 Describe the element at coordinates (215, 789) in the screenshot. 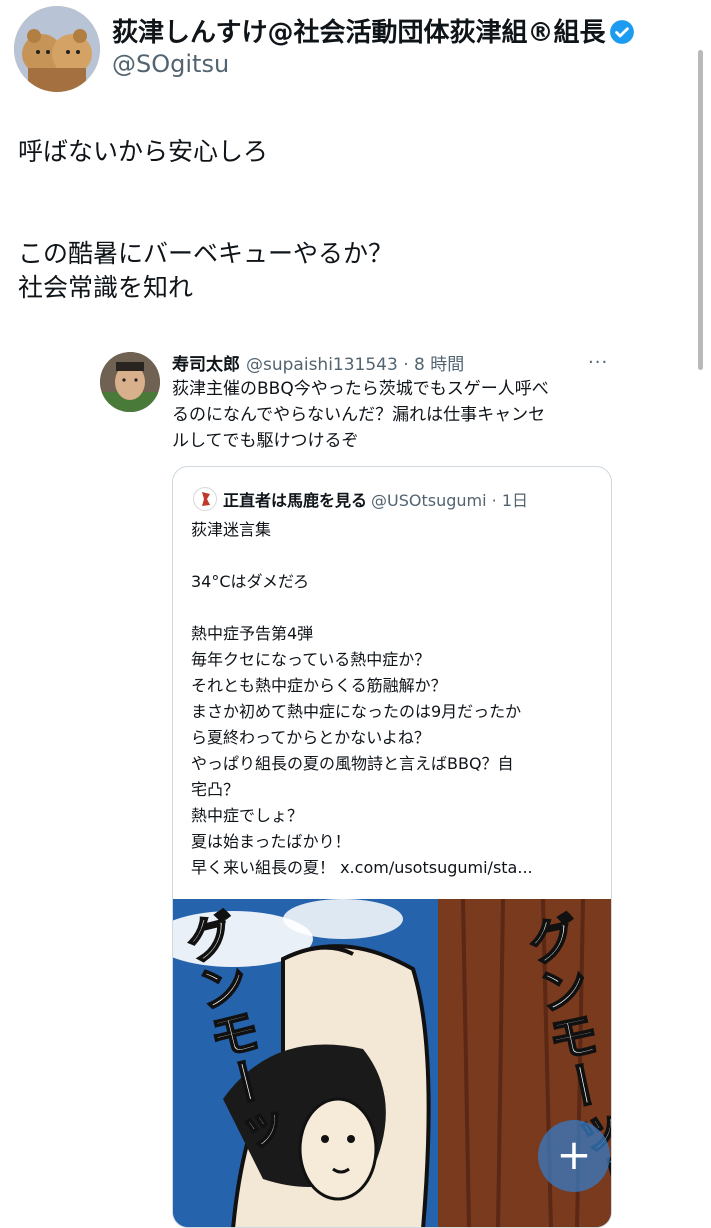

I see `quote-line: 宅凸？` at that location.